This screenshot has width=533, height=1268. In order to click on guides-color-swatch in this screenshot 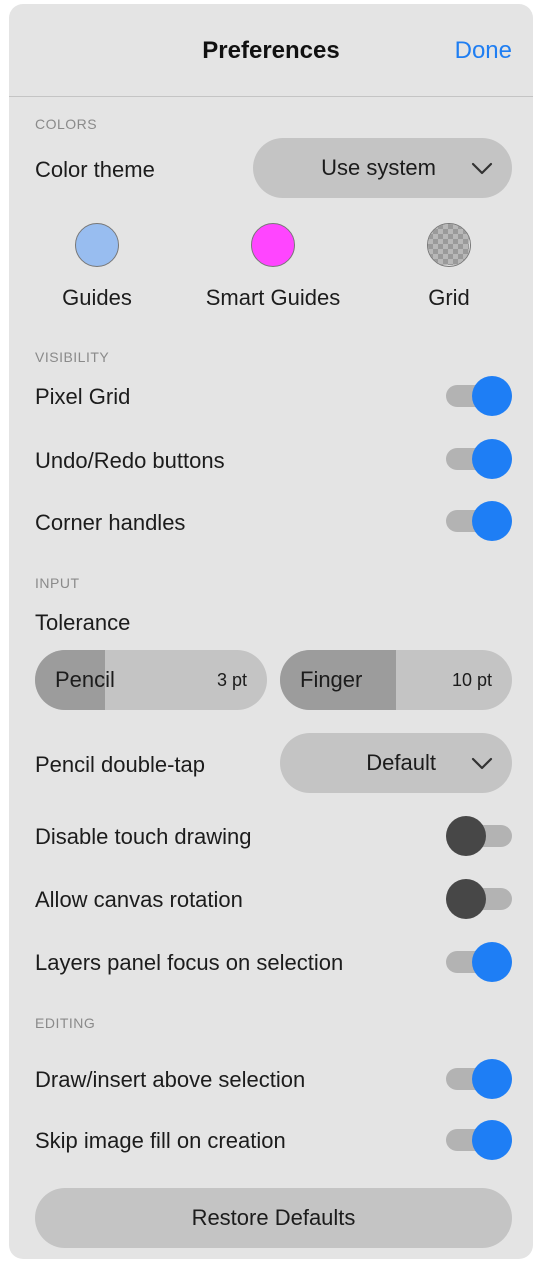, I will do `click(97, 245)`.